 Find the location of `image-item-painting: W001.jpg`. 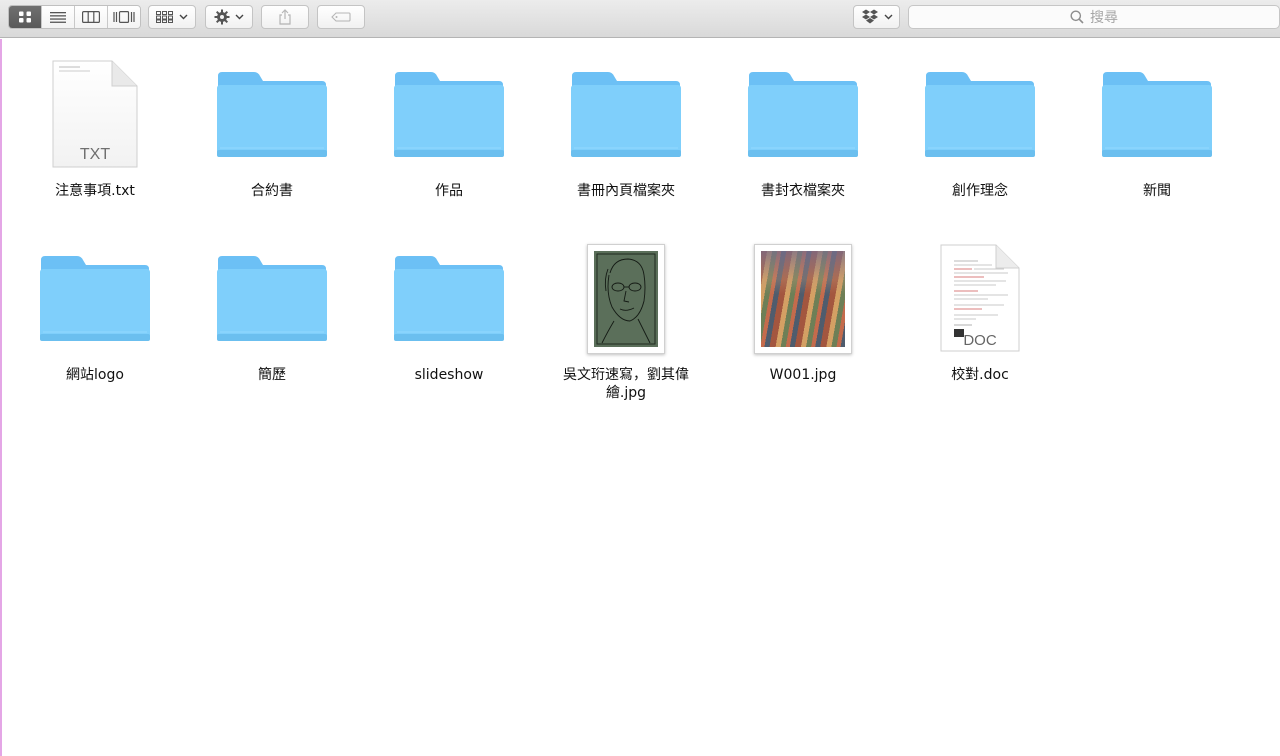

image-item-painting: W001.jpg is located at coordinates (803, 319).